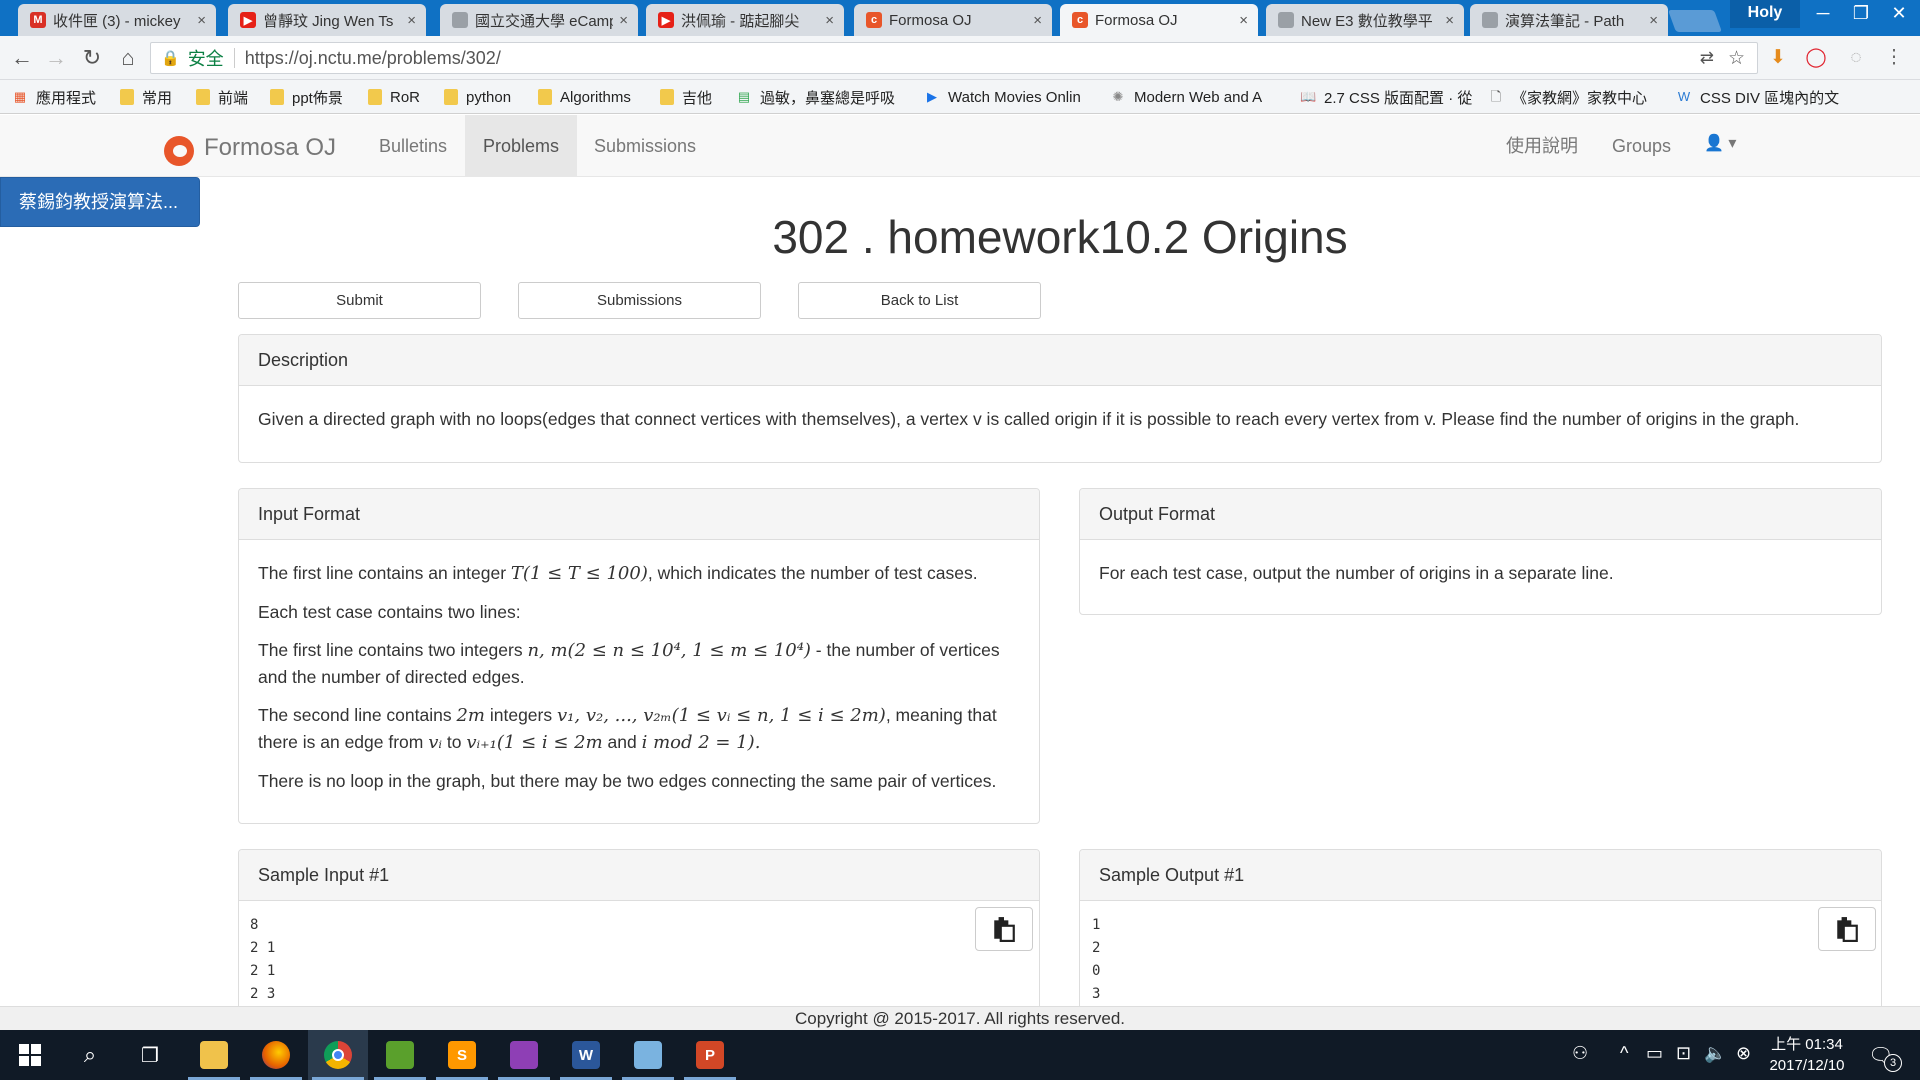 This screenshot has height=1080, width=1920. I want to click on image-editor-icon, so click(400, 1055).